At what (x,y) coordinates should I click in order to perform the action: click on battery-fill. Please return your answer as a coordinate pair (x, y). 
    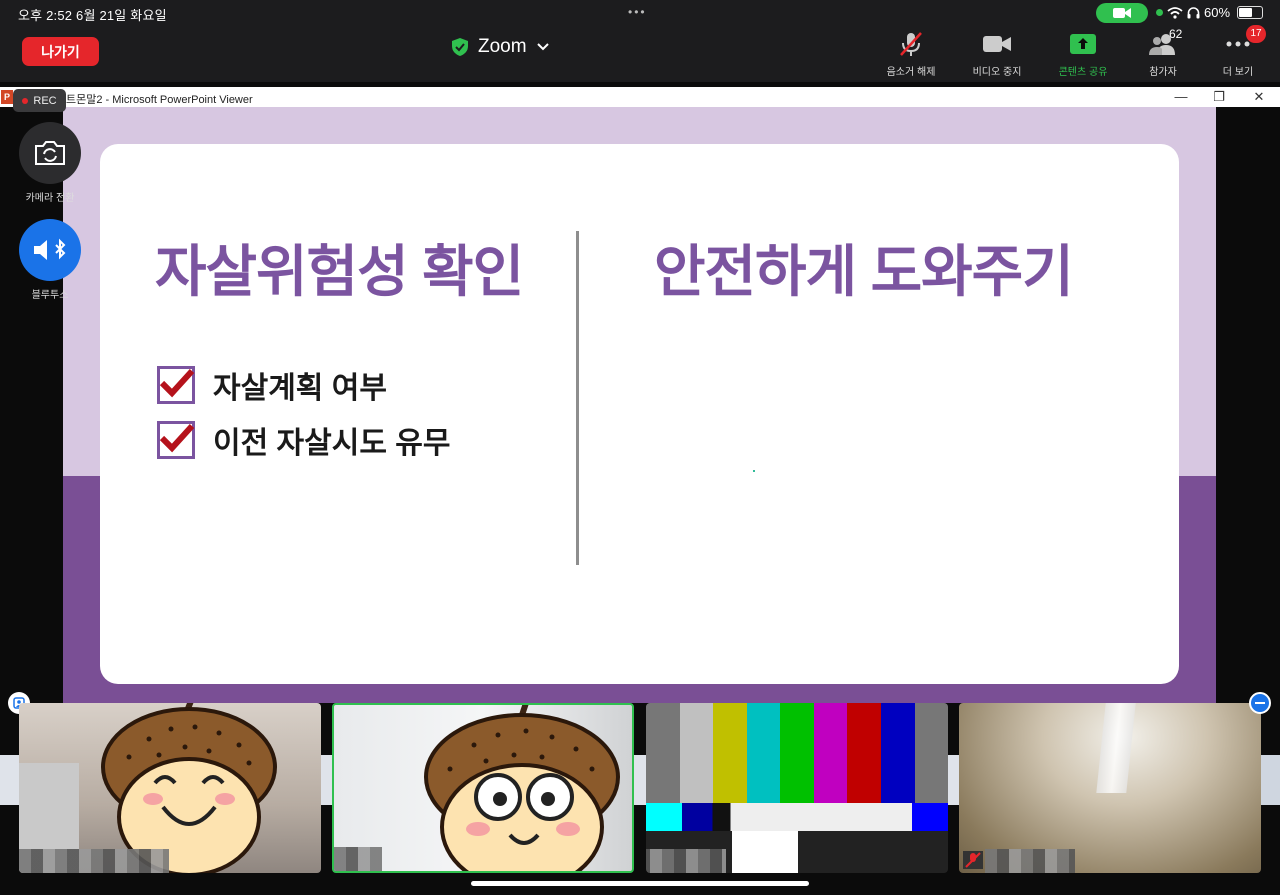
    Looking at the image, I should click on (1246, 12).